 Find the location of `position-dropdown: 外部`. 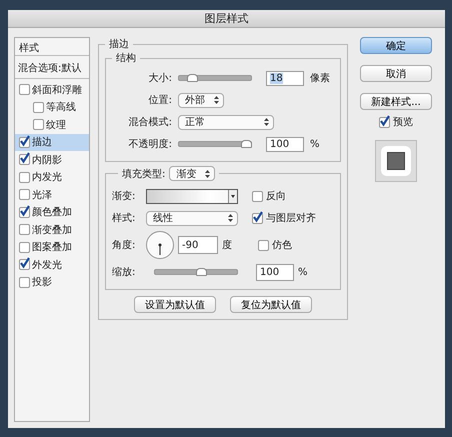

position-dropdown: 外部 is located at coordinates (201, 100).